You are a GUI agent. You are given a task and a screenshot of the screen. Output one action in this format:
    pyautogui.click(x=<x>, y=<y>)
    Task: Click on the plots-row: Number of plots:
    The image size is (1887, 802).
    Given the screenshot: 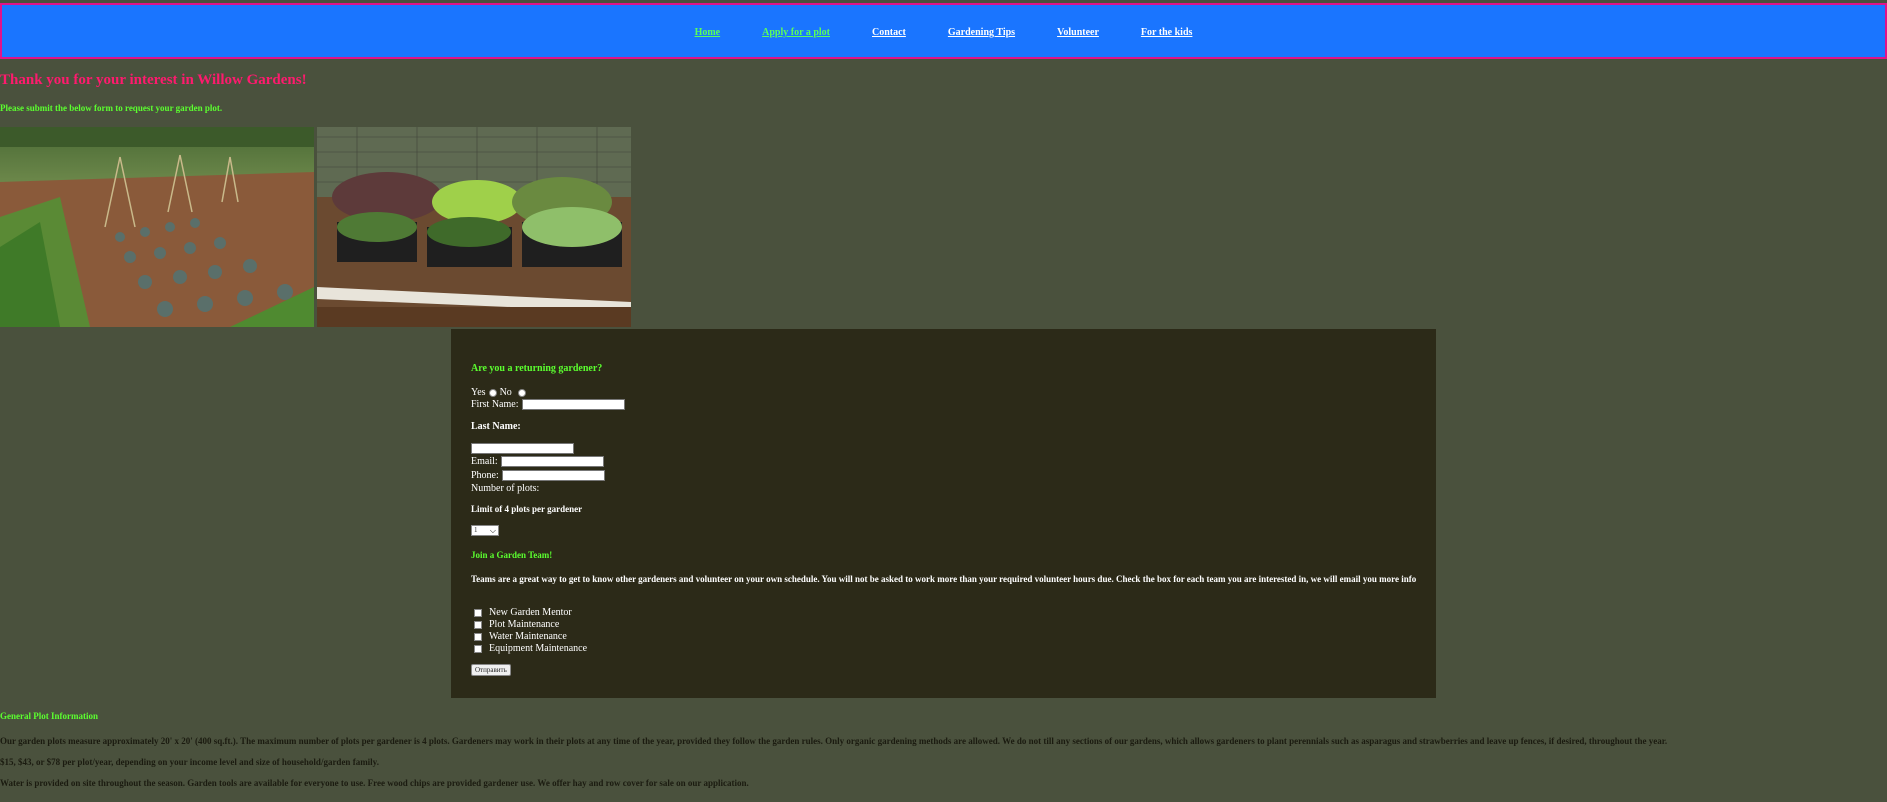 What is the action you would take?
    pyautogui.click(x=505, y=488)
    